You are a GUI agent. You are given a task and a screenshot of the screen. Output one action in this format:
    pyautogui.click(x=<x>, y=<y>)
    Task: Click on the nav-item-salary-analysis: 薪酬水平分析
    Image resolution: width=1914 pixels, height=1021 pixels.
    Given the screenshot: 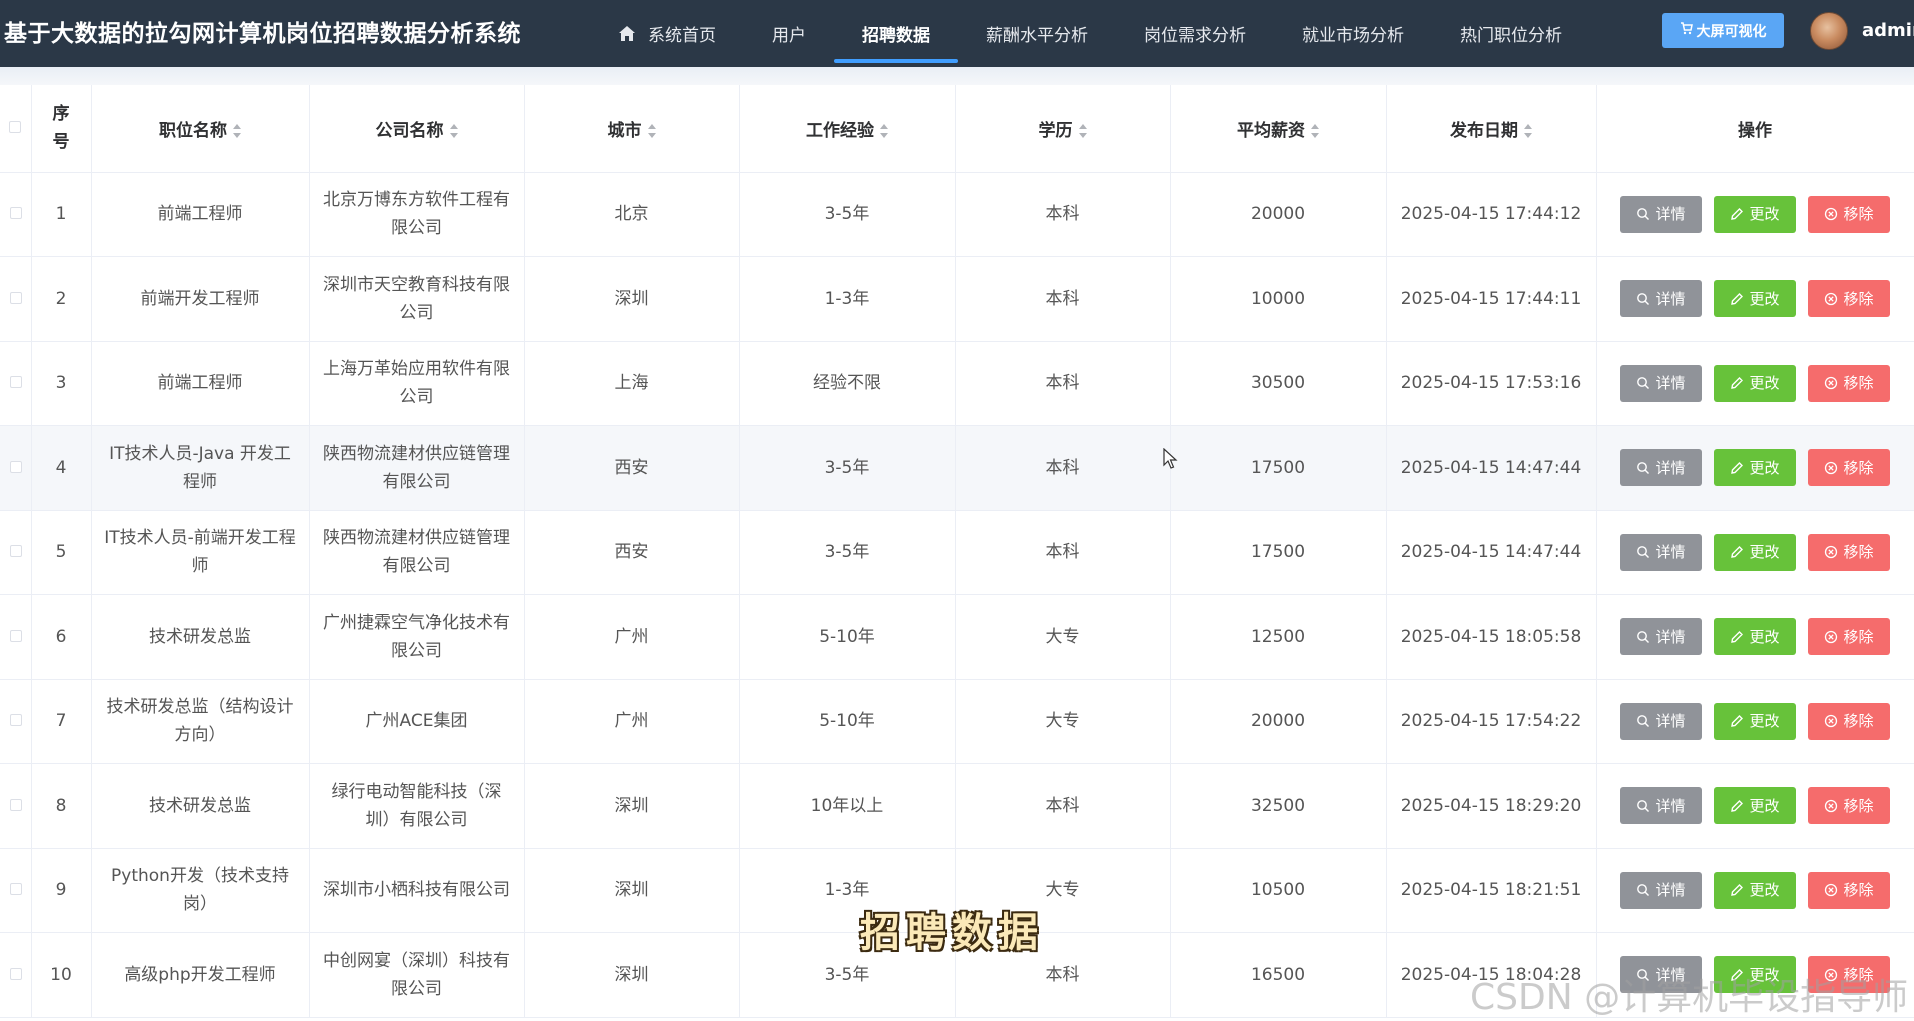 What is the action you would take?
    pyautogui.click(x=1037, y=33)
    